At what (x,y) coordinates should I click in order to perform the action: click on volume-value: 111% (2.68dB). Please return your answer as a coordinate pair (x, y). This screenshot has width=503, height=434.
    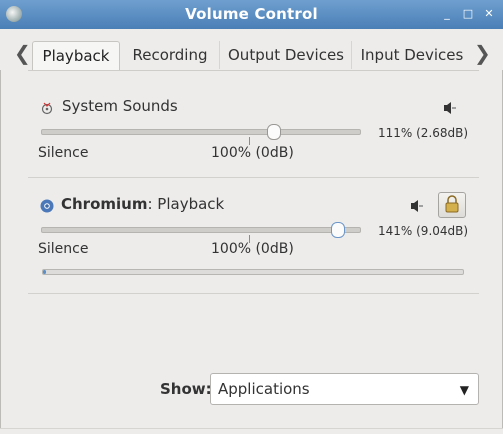
    Looking at the image, I should click on (423, 133).